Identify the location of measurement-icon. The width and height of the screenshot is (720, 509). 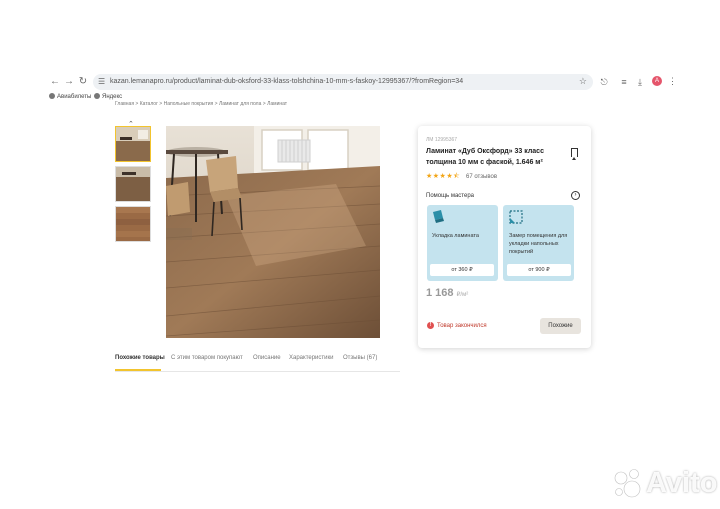
(516, 217).